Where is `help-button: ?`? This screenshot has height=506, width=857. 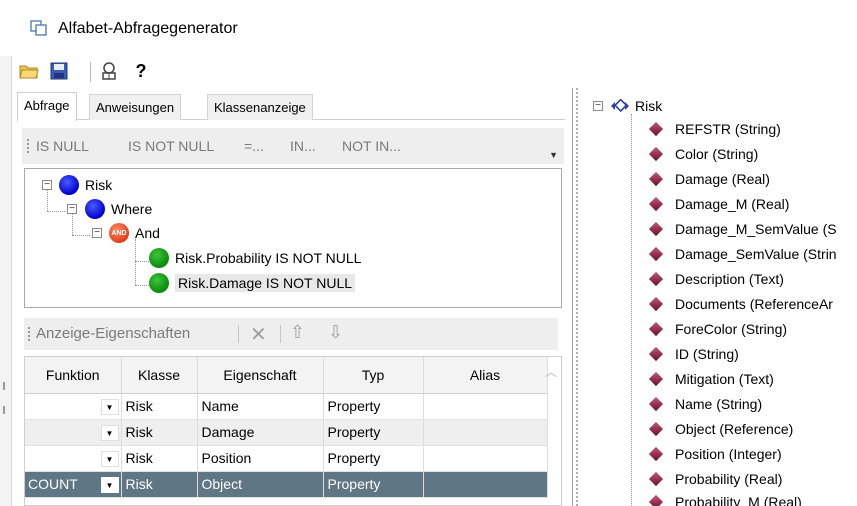
help-button: ? is located at coordinates (141, 71).